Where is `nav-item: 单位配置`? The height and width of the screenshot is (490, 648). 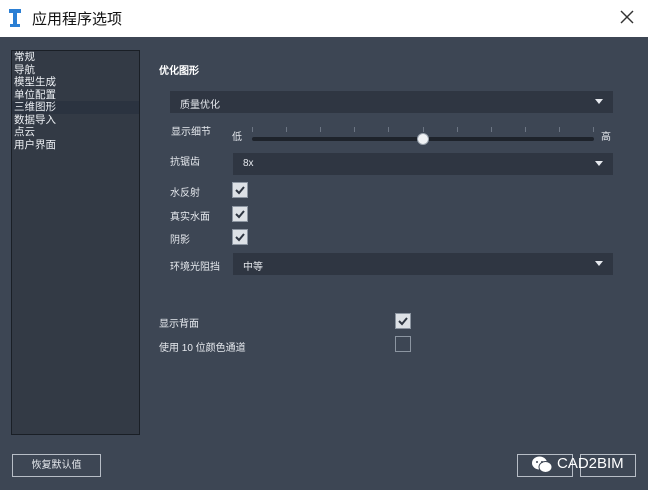 nav-item: 单位配置 is located at coordinates (75, 95).